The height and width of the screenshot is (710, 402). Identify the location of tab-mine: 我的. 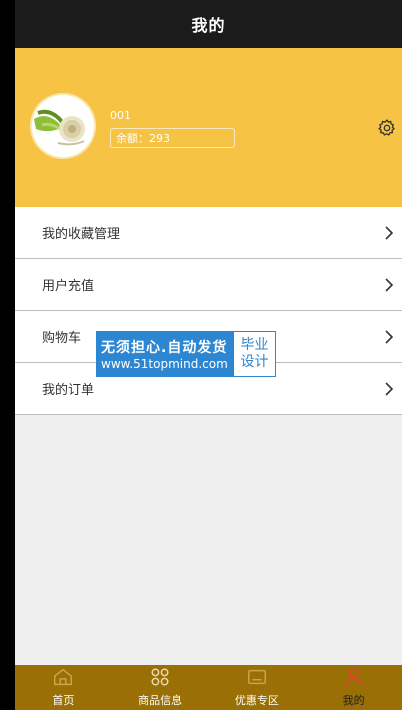
(353, 687).